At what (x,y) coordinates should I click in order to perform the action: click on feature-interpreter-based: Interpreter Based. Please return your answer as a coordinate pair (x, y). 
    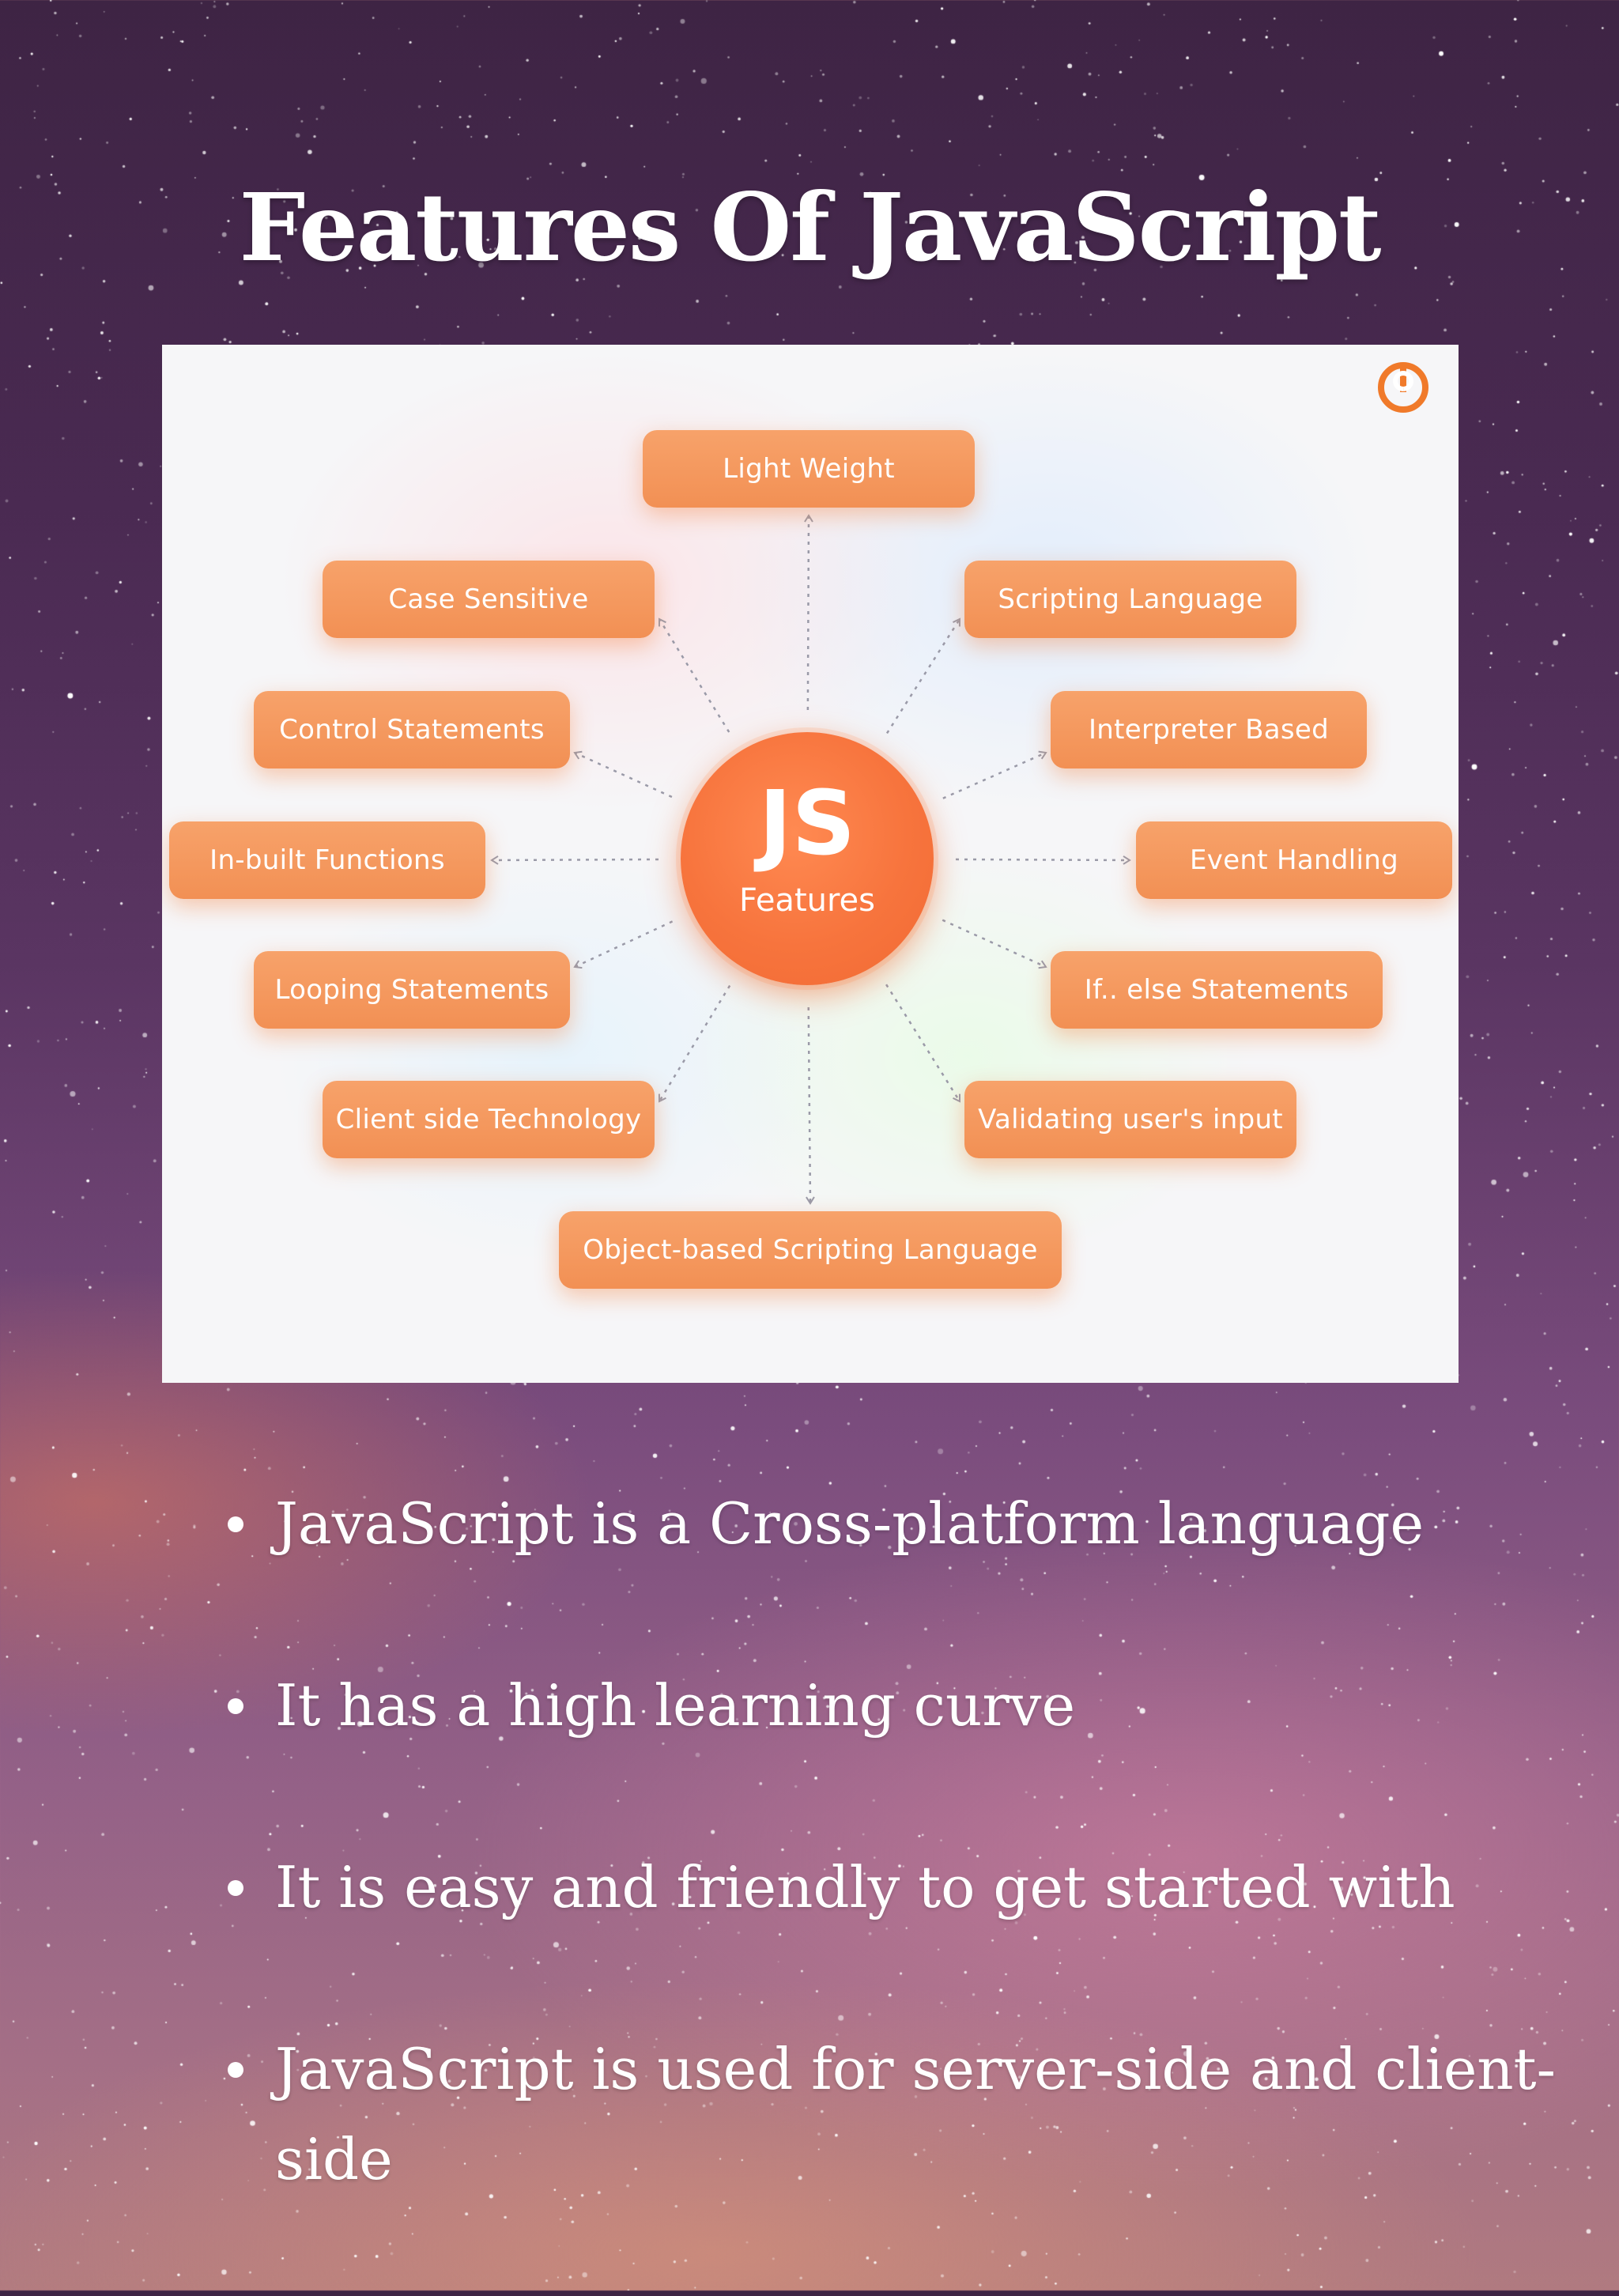
    Looking at the image, I should click on (1209, 729).